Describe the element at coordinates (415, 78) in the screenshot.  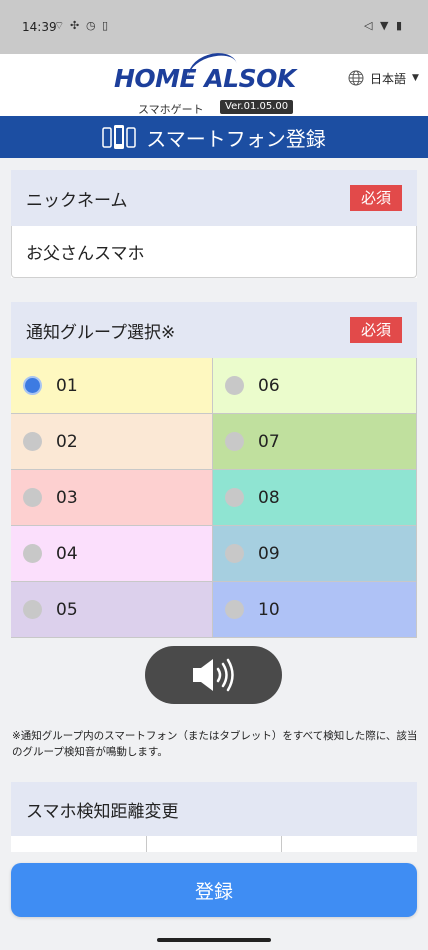
I see `chevron-down-icon: ▼` at that location.